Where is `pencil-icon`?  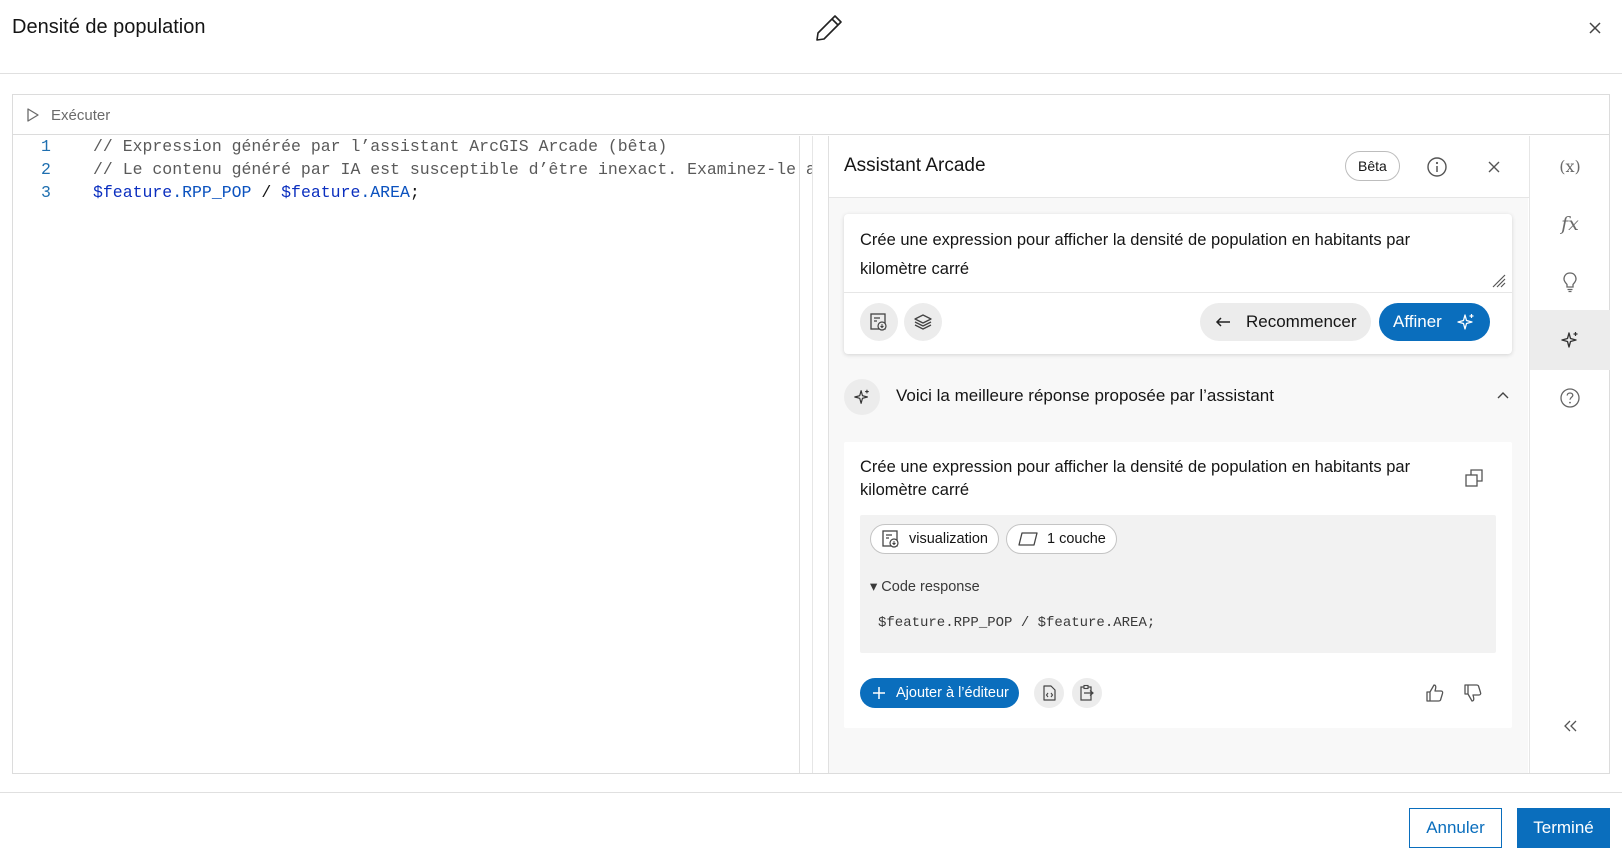
pencil-icon is located at coordinates (829, 28).